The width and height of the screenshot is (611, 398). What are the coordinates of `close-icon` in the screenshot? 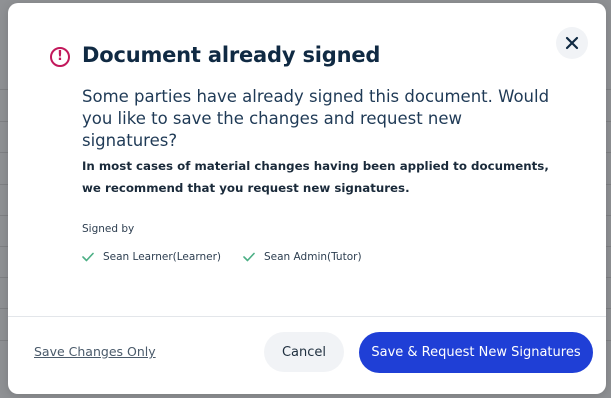 It's located at (572, 43).